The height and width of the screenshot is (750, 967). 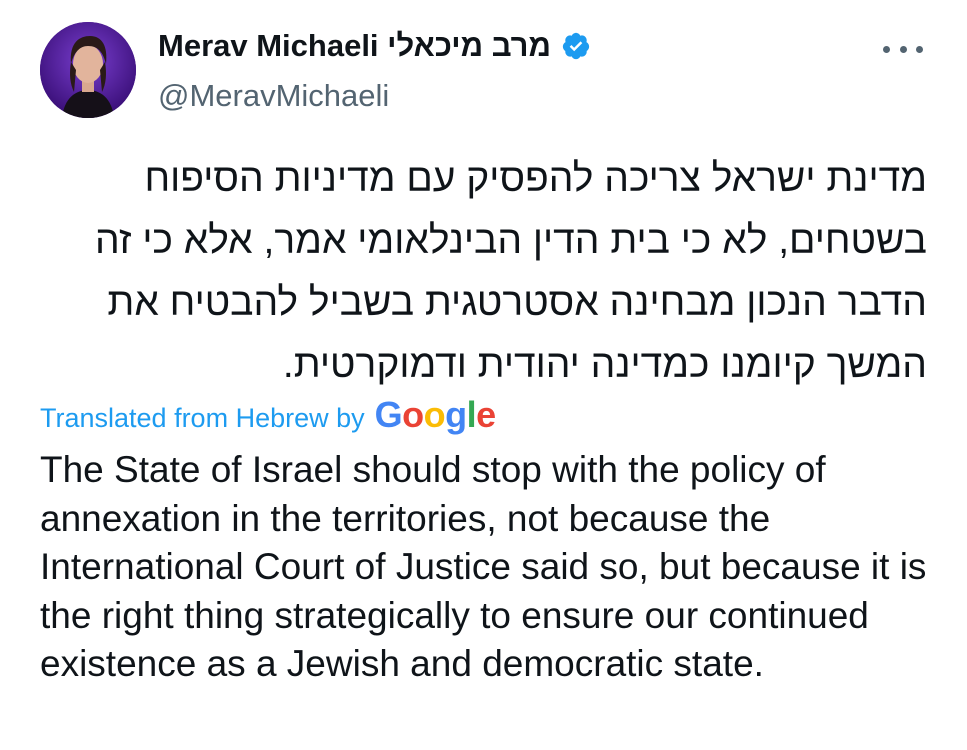 What do you see at coordinates (388, 414) in the screenshot?
I see `google-letter: G` at bounding box center [388, 414].